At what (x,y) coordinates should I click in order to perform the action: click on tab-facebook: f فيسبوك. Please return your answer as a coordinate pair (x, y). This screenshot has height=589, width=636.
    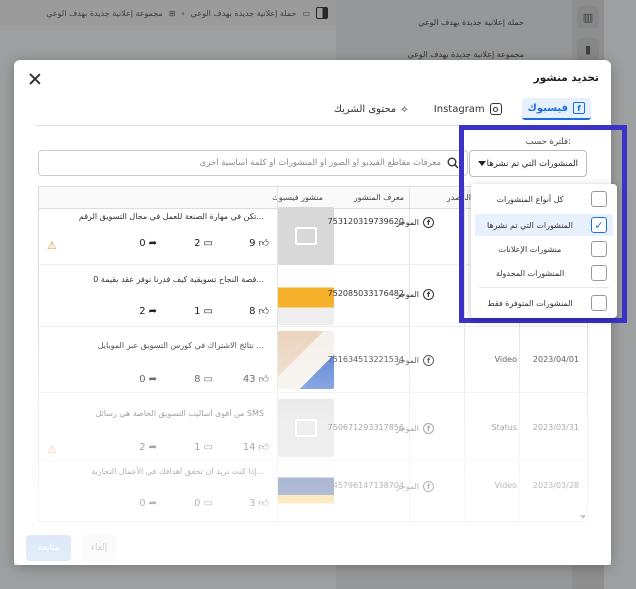
    Looking at the image, I should click on (556, 109).